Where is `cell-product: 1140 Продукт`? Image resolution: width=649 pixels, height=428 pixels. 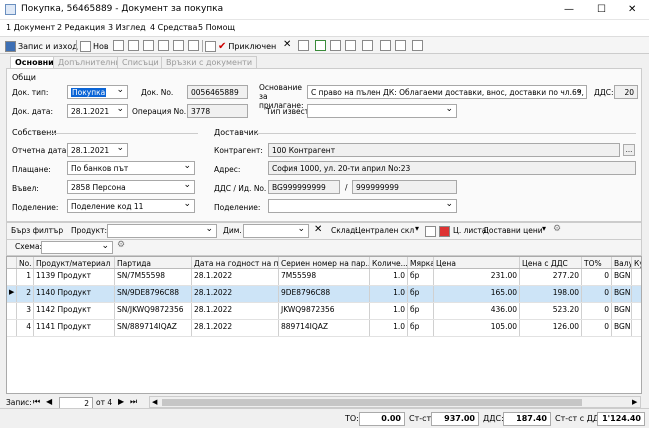
cell-product: 1140 Продукт is located at coordinates (74, 294).